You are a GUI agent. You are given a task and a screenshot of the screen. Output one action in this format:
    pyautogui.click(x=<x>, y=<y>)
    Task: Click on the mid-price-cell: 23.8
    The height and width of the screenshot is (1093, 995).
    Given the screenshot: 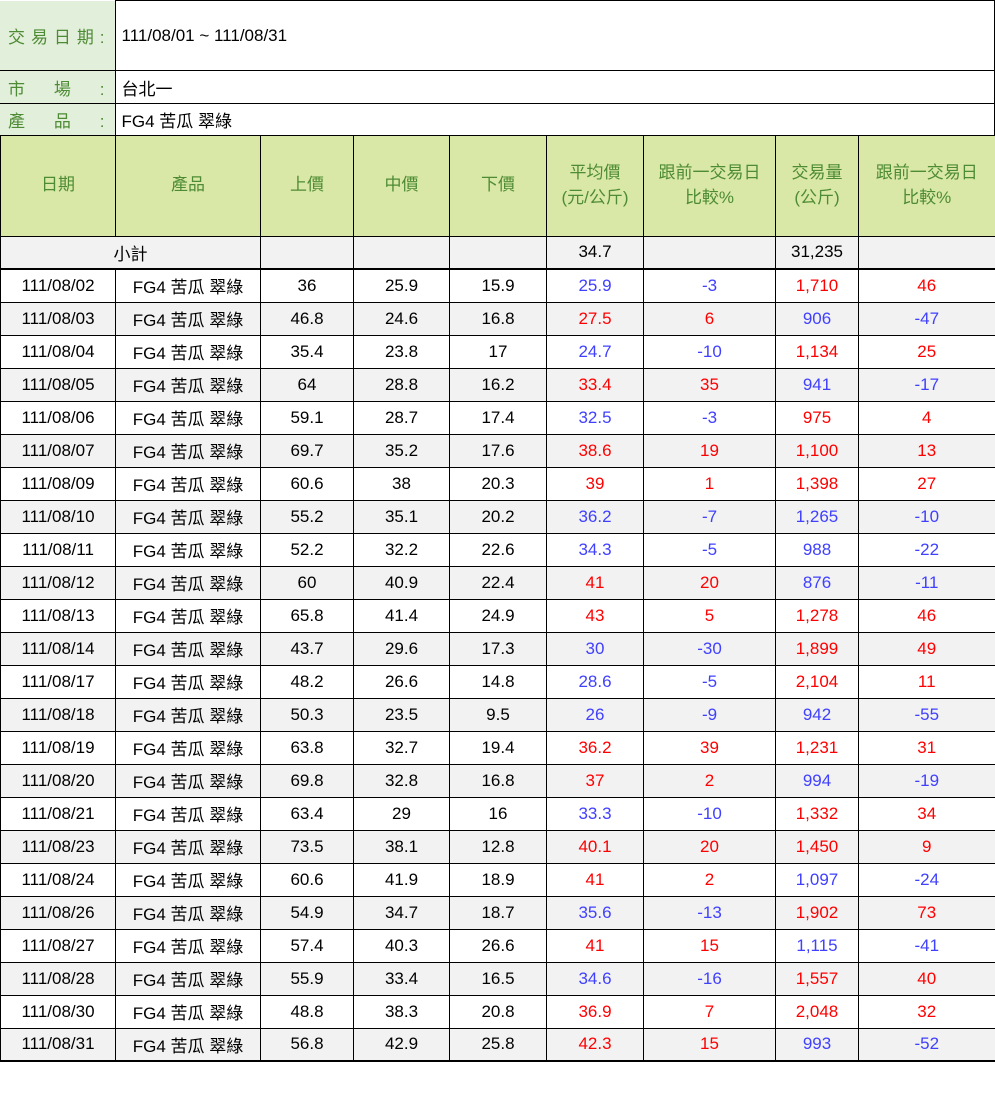 What is the action you would take?
    pyautogui.click(x=401, y=351)
    